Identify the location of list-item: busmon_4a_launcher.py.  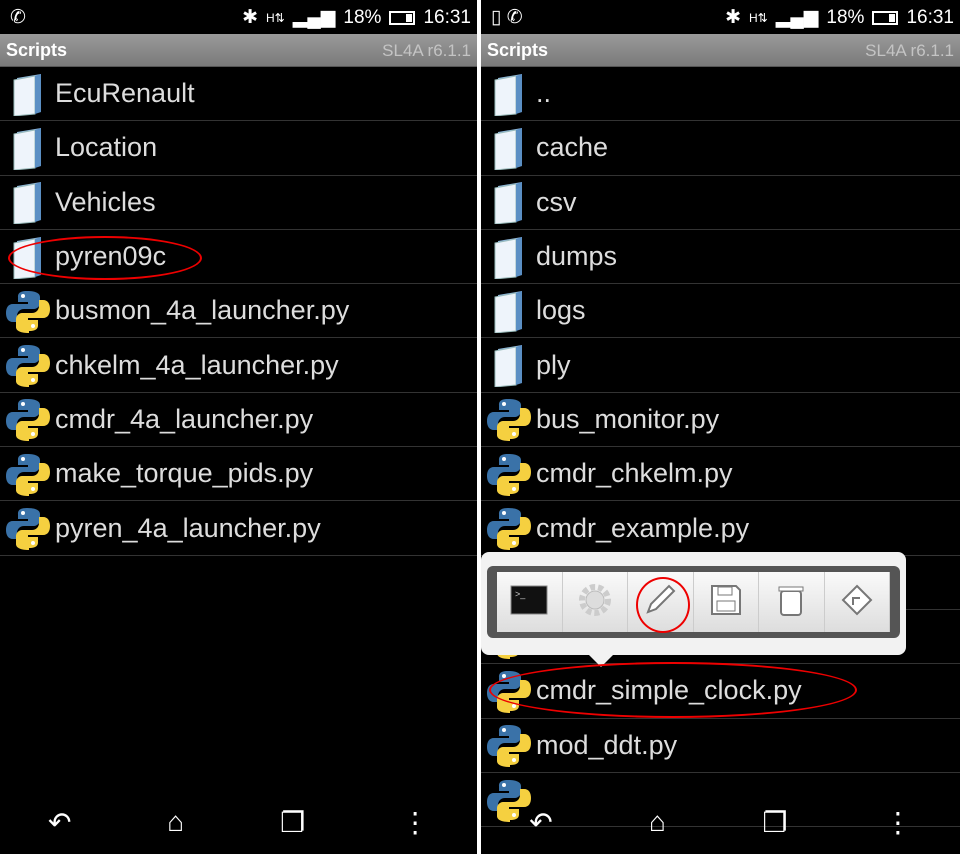
(238, 311).